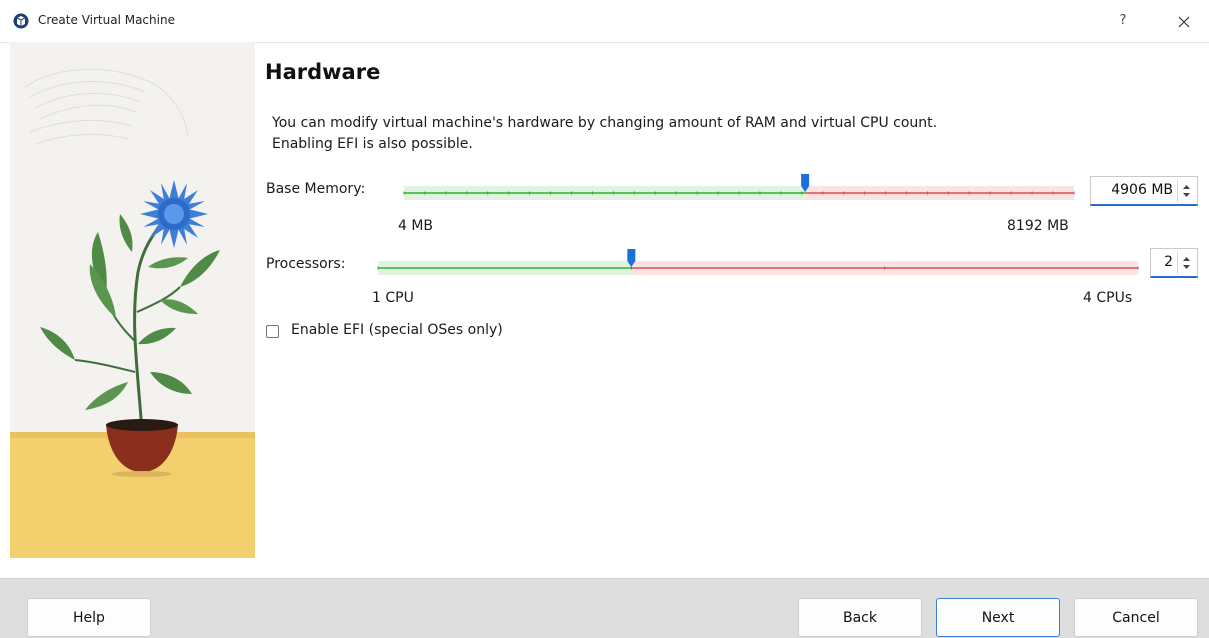 The width and height of the screenshot is (1209, 638). What do you see at coordinates (306, 264) in the screenshot?
I see `processors-label: Processors:` at bounding box center [306, 264].